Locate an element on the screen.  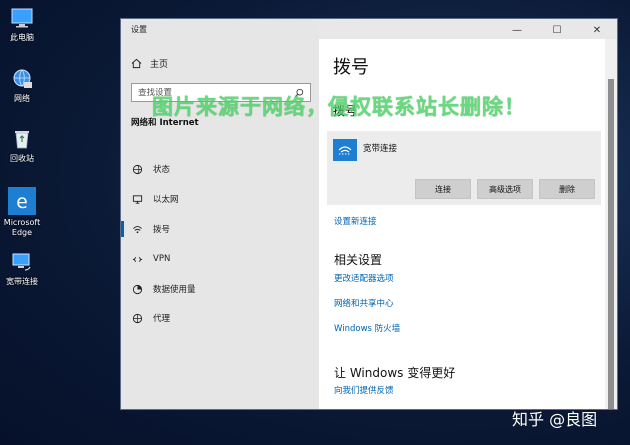
desktop-icon-label: 此电脑 is located at coordinates (22, 37).